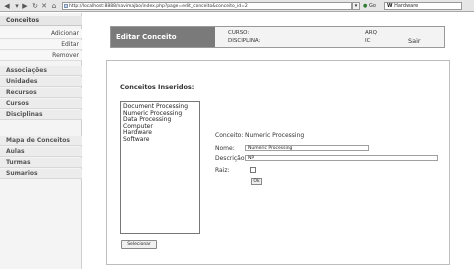  I want to click on sidebar-item-conceitos: Conceitos, so click(41, 21).